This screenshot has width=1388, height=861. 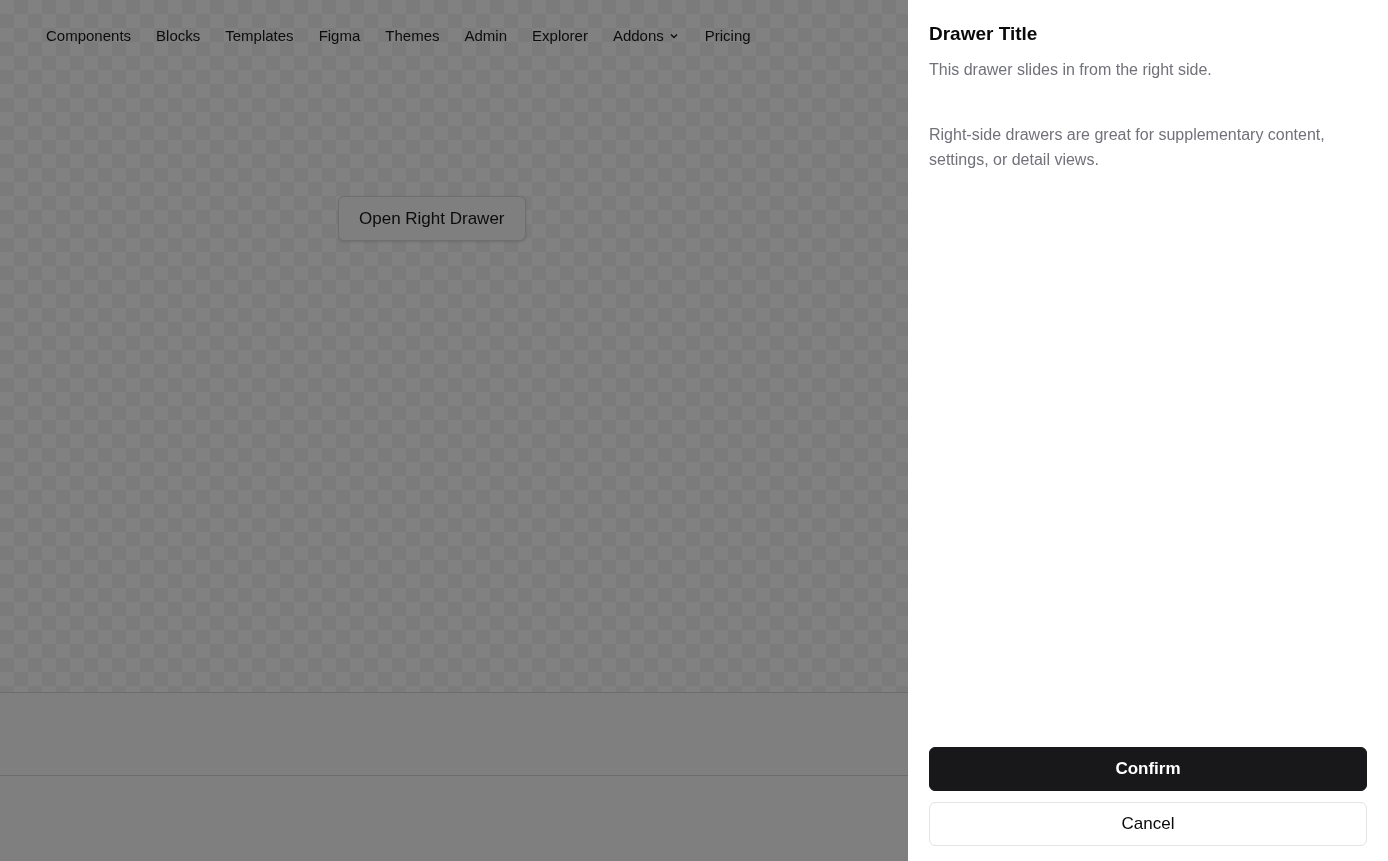 I want to click on nav-link: Themes, so click(x=412, y=36).